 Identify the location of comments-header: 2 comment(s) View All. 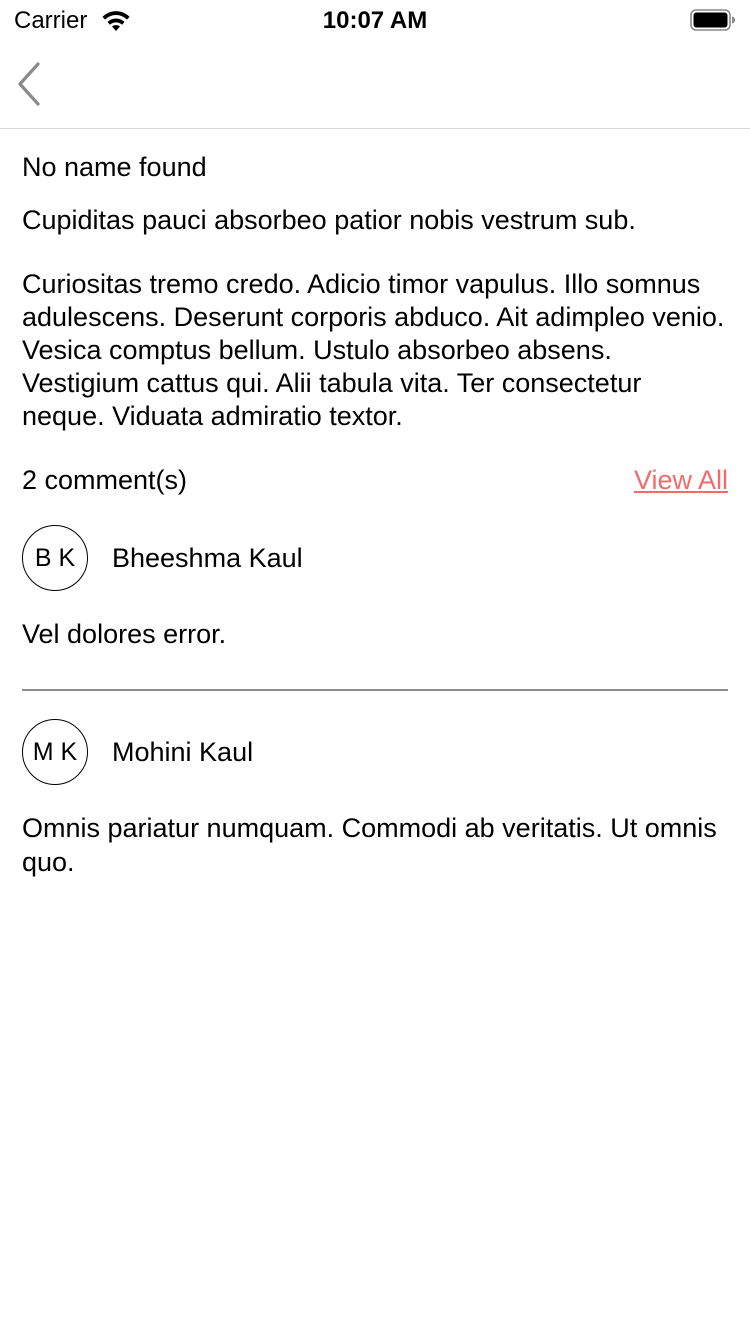
(375, 480).